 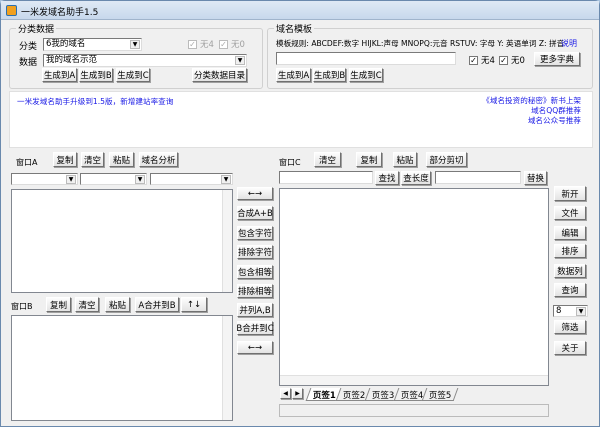 What do you see at coordinates (157, 304) in the screenshot?
I see `a-merge-to-b-button: A合并到B` at bounding box center [157, 304].